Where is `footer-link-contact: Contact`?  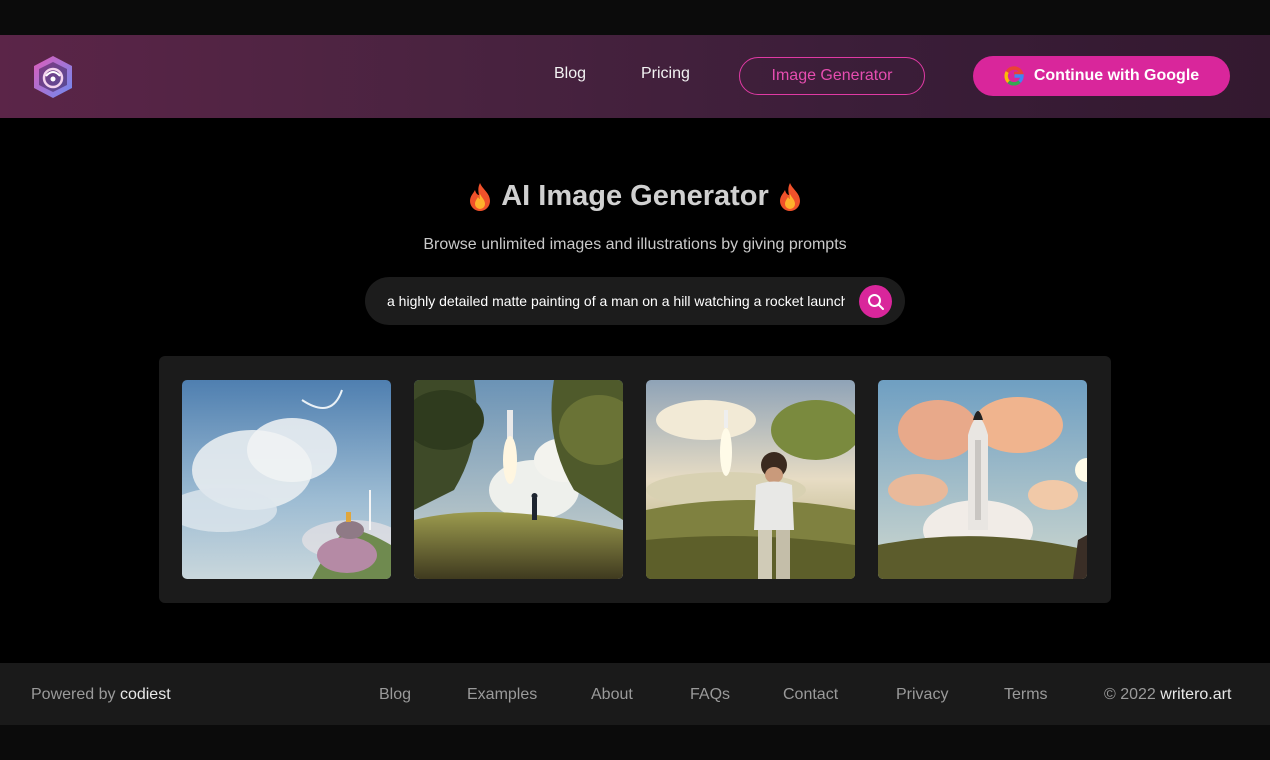 footer-link-contact: Contact is located at coordinates (810, 695).